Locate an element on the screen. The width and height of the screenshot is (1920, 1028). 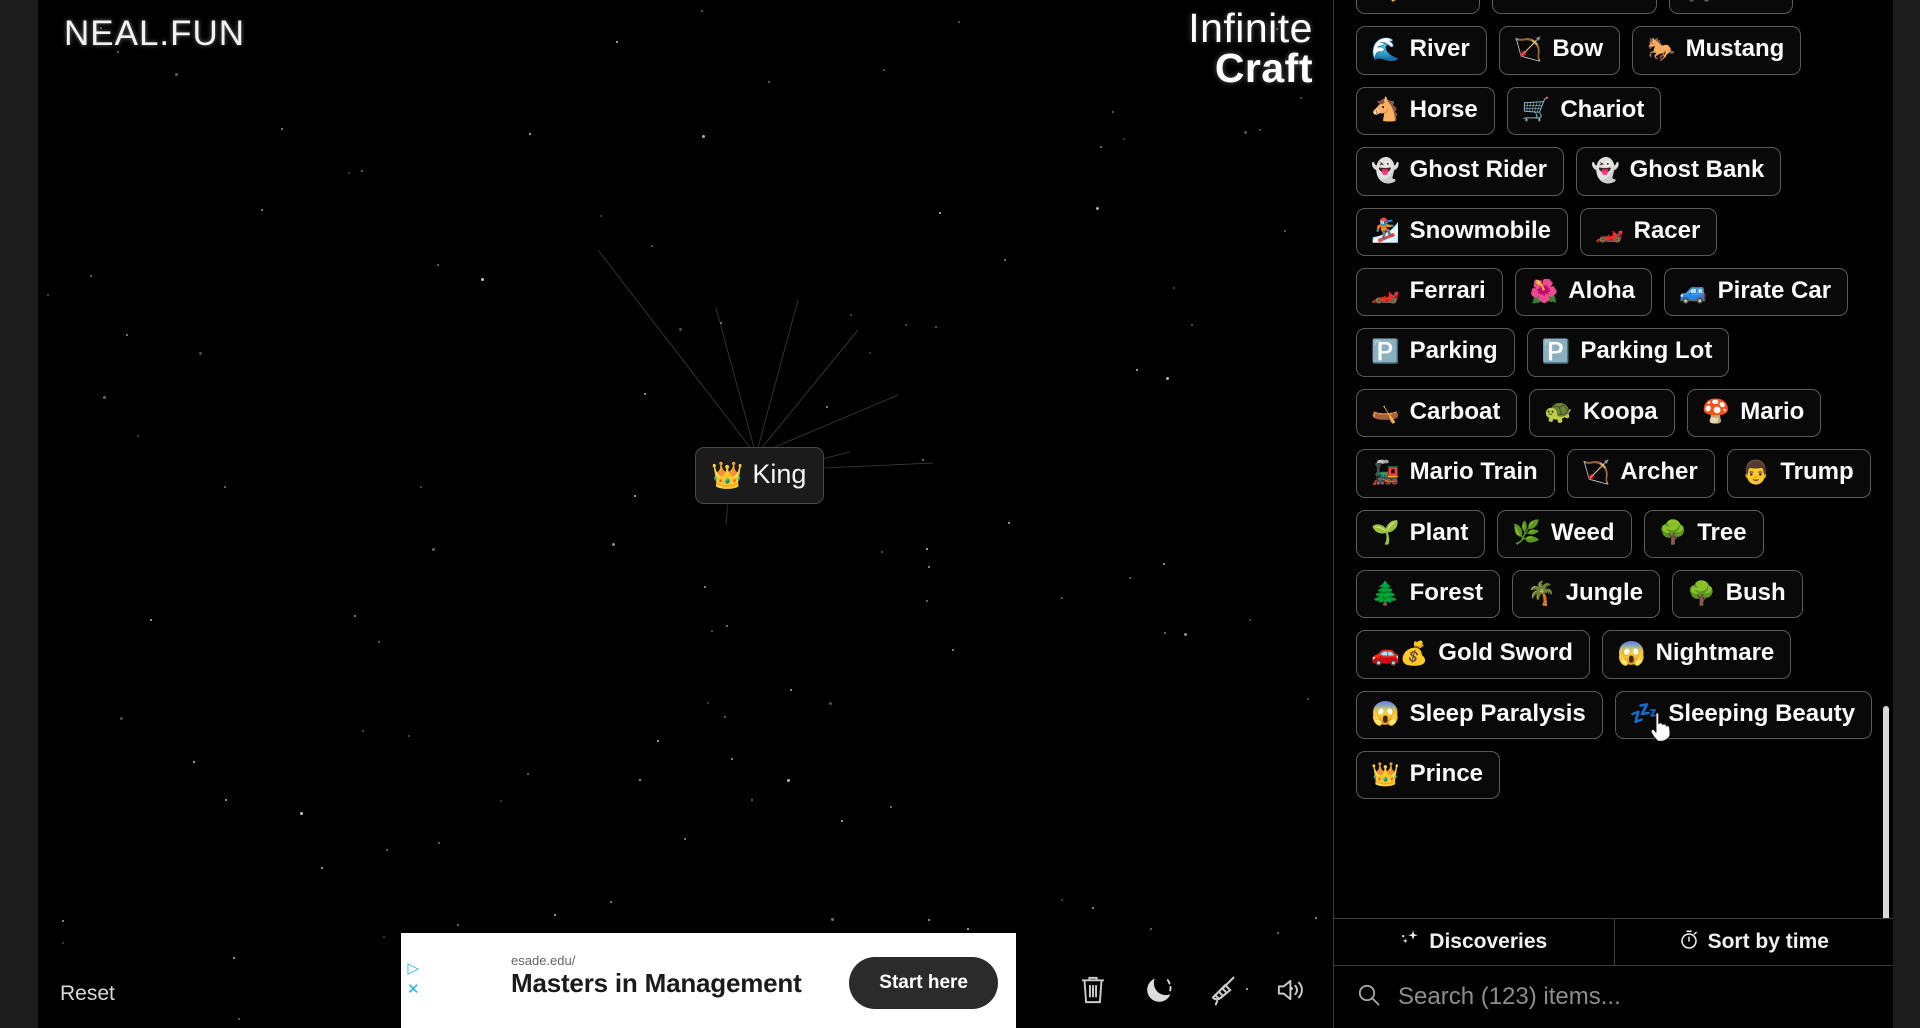
list-item: 😱 Nightmare is located at coordinates (1696, 654).